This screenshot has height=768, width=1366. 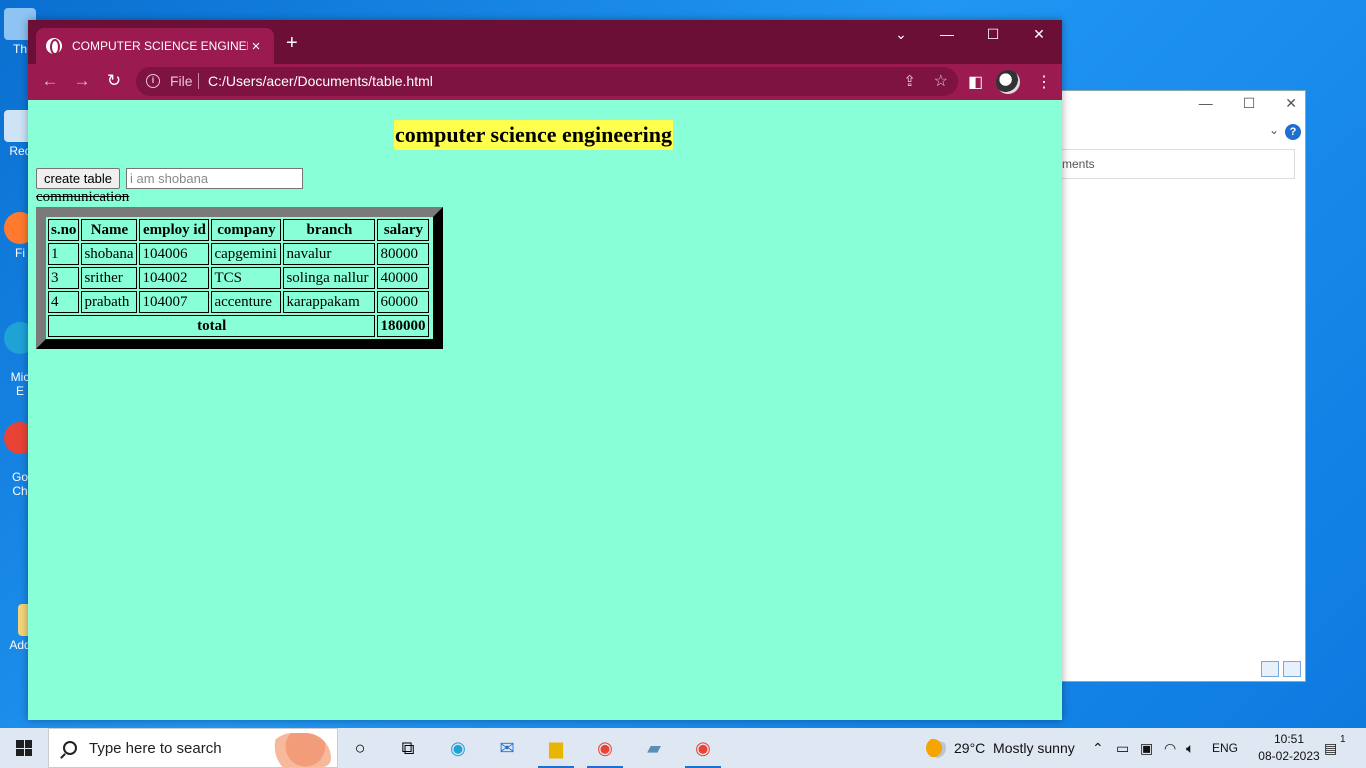 I want to click on table-cell: karappakam, so click(x=329, y=302).